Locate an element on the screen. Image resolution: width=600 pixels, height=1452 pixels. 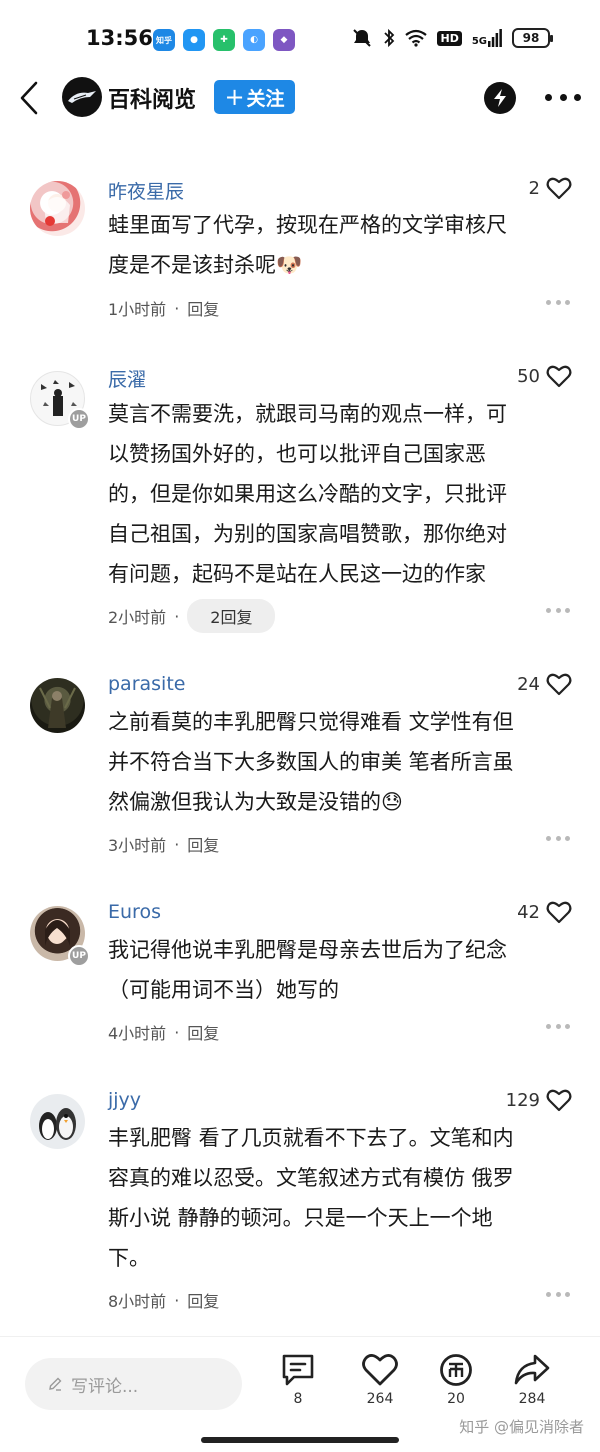
comment-text-line: 有问题，起码不是站在人民这一边的作家 is located at coordinates (297, 574).